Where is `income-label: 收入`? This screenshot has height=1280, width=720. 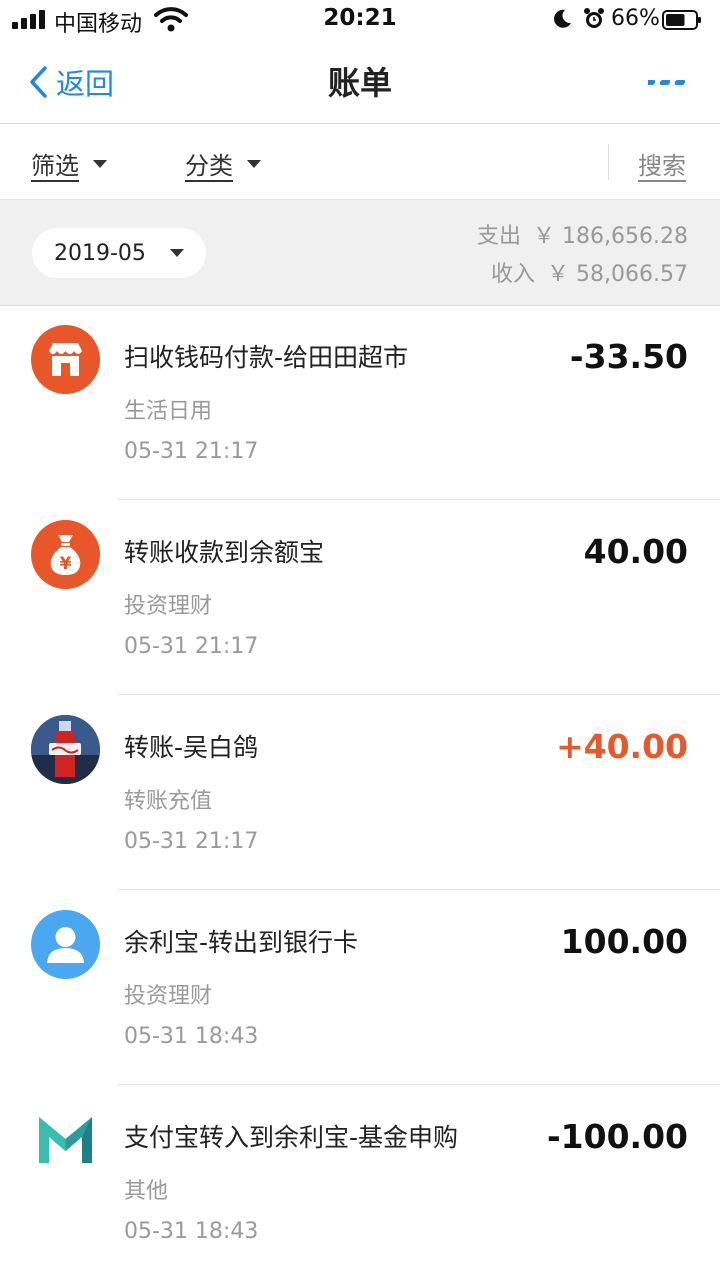 income-label: 收入 is located at coordinates (513, 274).